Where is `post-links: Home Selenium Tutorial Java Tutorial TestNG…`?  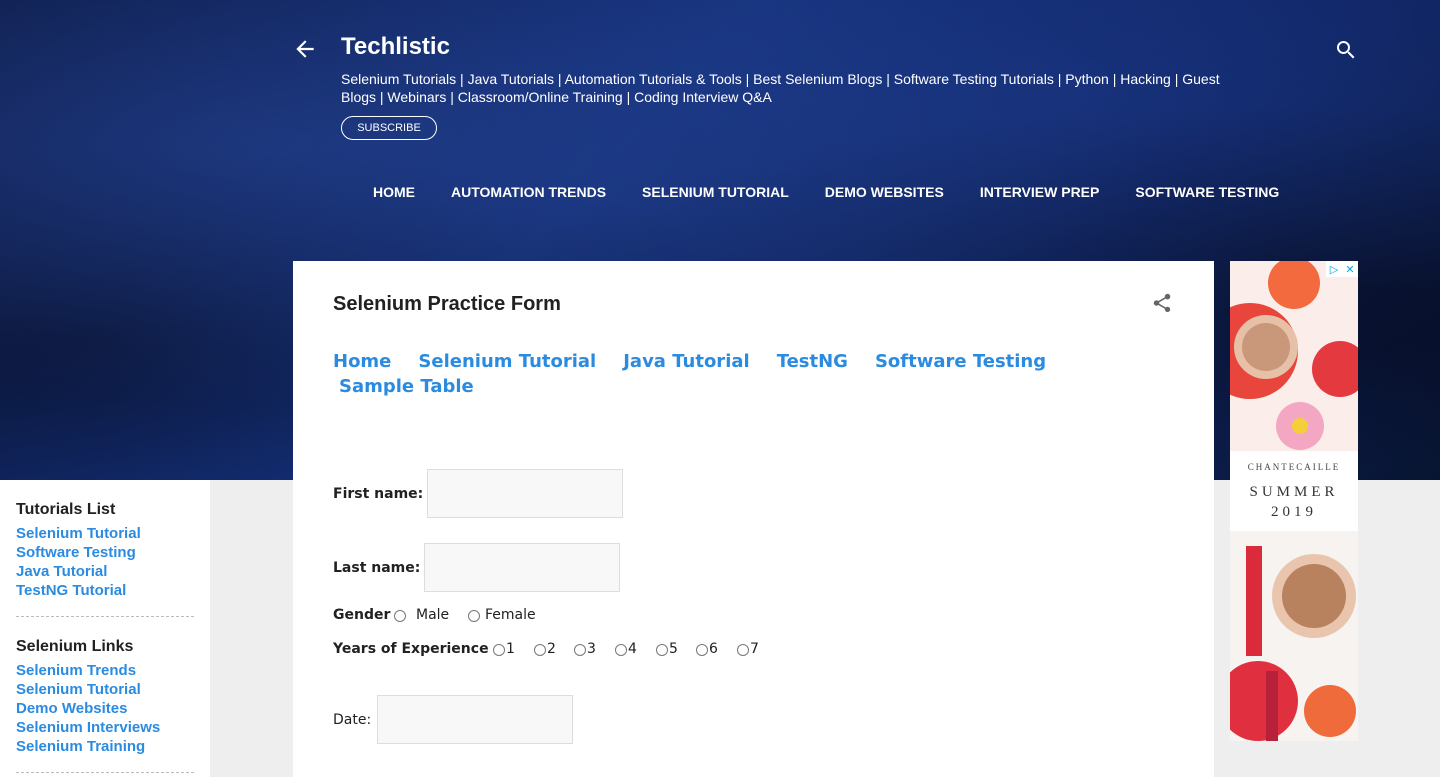 post-links: Home Selenium Tutorial Java Tutorial TestNG… is located at coordinates (723, 374).